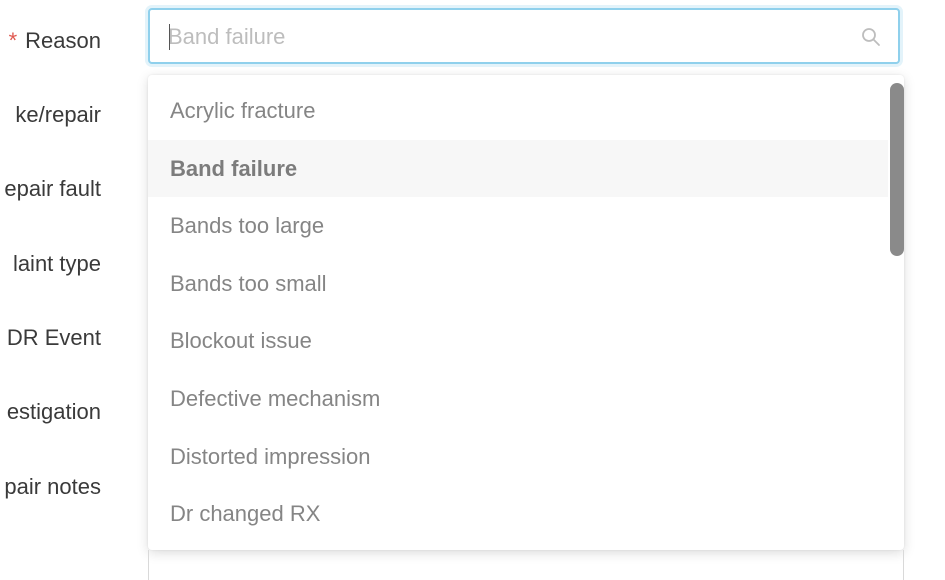 Image resolution: width=945 pixels, height=580 pixels. What do you see at coordinates (53, 411) in the screenshot?
I see `investigation-label: estigation` at bounding box center [53, 411].